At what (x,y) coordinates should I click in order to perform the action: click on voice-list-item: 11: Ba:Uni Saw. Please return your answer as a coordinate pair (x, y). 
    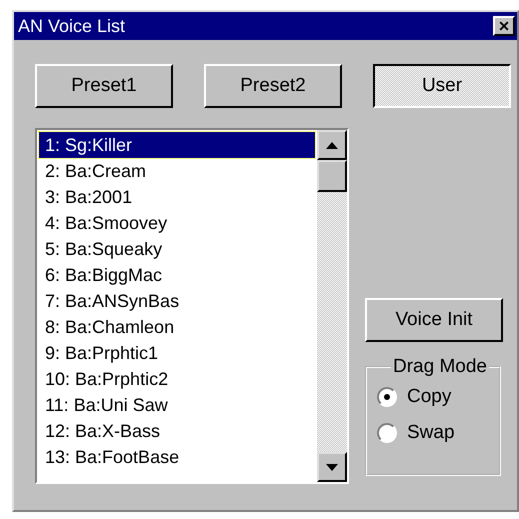
    Looking at the image, I should click on (177, 405).